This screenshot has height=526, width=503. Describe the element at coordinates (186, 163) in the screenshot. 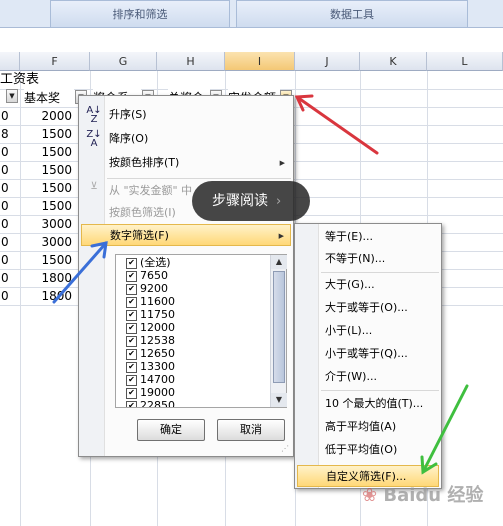

I see `menu-item-sort-by-color: 按颜色排序(T) ▶` at that location.